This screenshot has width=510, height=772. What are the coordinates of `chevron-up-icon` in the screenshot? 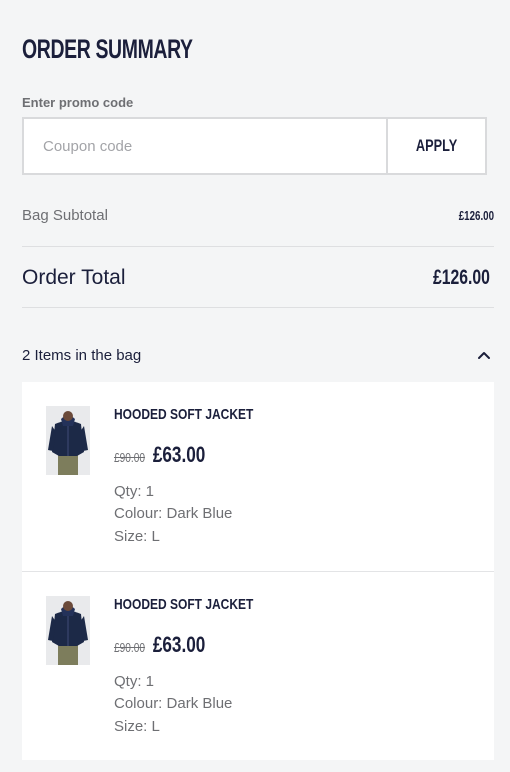 It's located at (484, 355).